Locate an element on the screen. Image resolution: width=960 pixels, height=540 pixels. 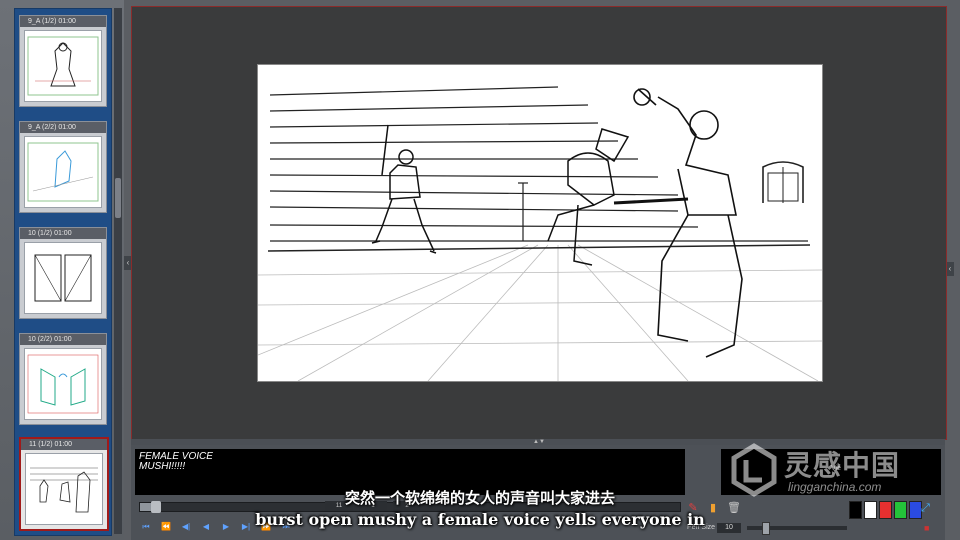
storyboard-thumbnail: 10 (2/2) 01:00 is located at coordinates (63, 379).